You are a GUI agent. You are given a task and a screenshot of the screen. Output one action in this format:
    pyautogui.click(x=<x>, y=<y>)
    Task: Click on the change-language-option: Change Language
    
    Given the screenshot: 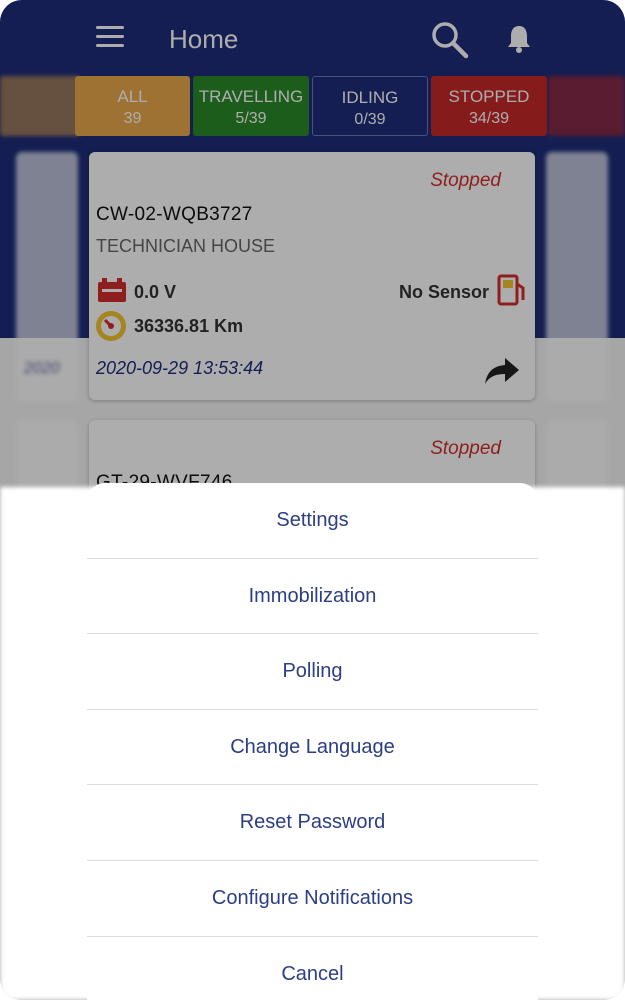 What is the action you would take?
    pyautogui.click(x=312, y=748)
    